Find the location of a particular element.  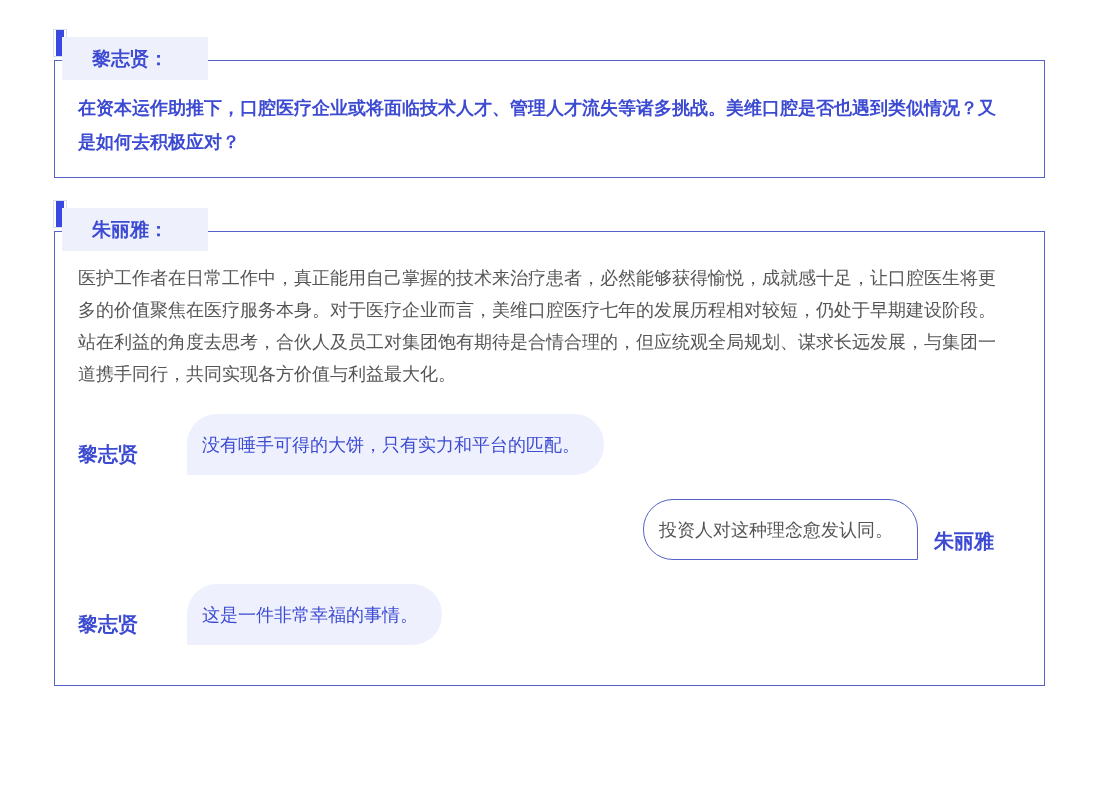

chat-bubble: 这是一件非常幸福的事情。 is located at coordinates (314, 614).